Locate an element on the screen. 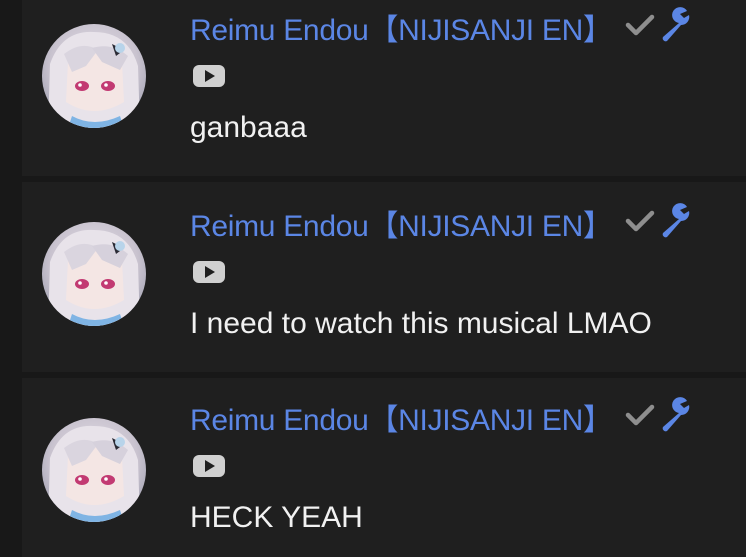  message-text: I need to watch this musical LMAO is located at coordinates (421, 323).